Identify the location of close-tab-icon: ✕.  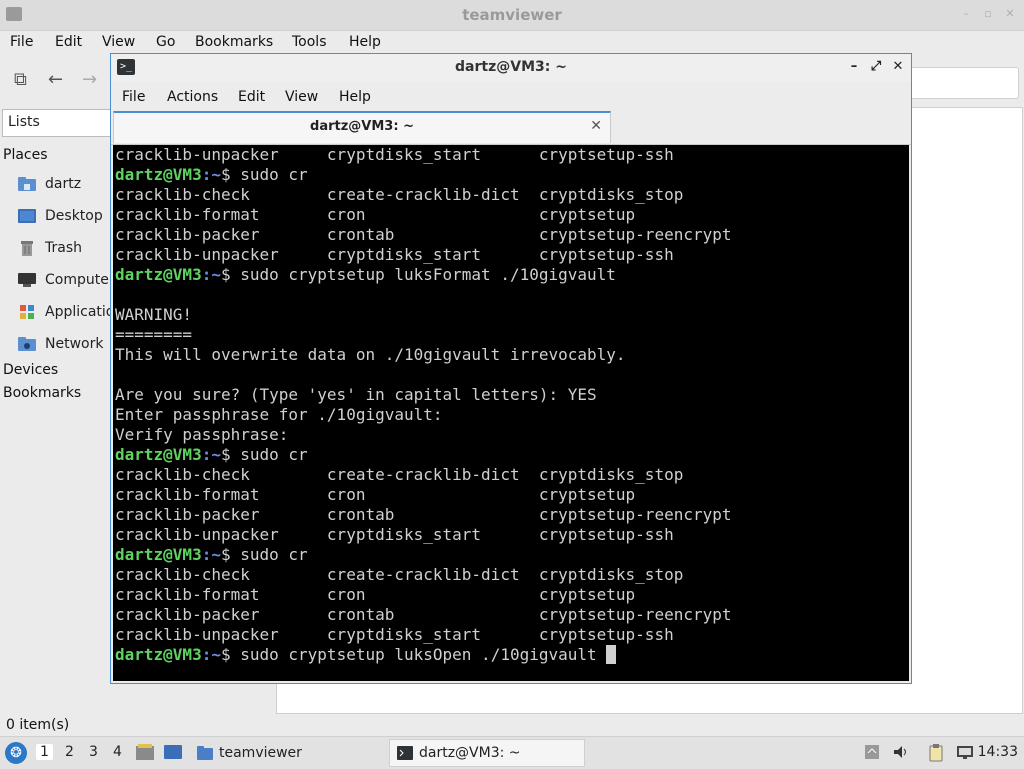
(596, 126).